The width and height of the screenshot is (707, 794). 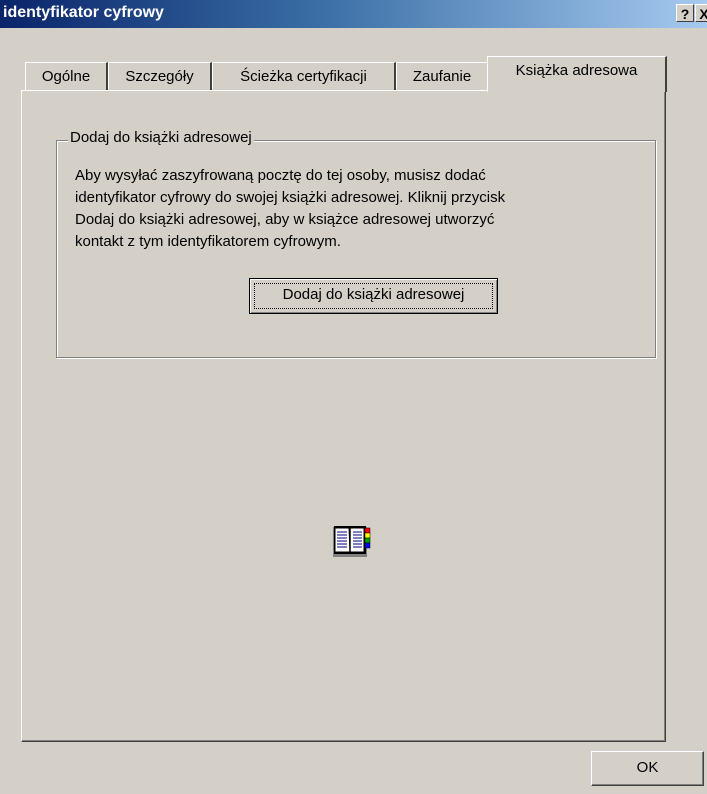 What do you see at coordinates (577, 74) in the screenshot?
I see `tab-address-book: Książka adresowa` at bounding box center [577, 74].